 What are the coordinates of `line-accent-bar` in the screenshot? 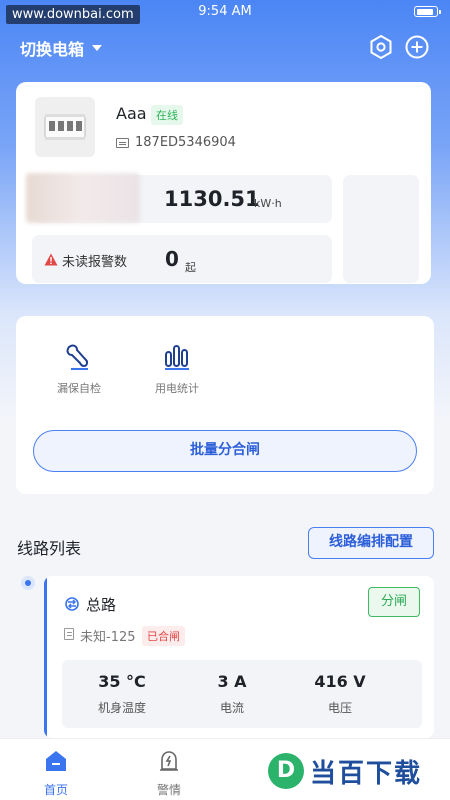 It's located at (45, 657).